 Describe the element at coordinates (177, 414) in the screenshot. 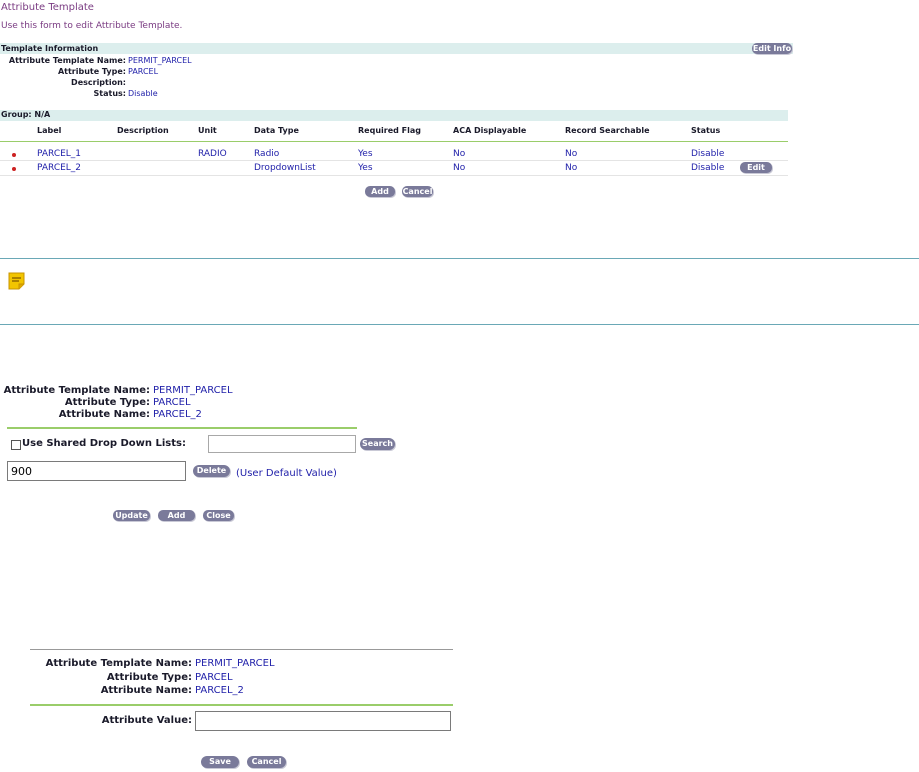

I see `dd-attribute-name-value: PARCEL_2` at that location.